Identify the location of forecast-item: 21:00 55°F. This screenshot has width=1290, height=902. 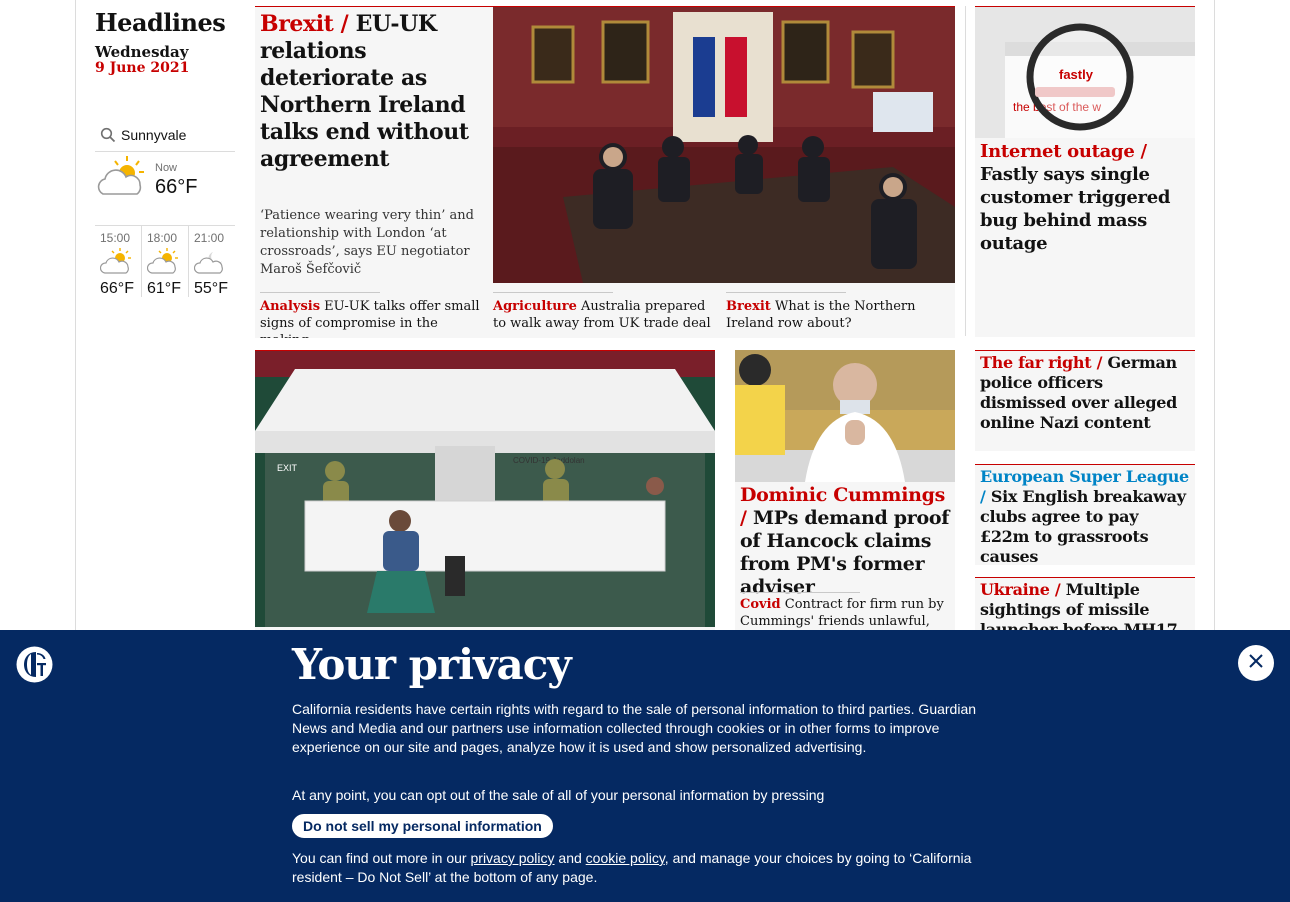
(211, 261).